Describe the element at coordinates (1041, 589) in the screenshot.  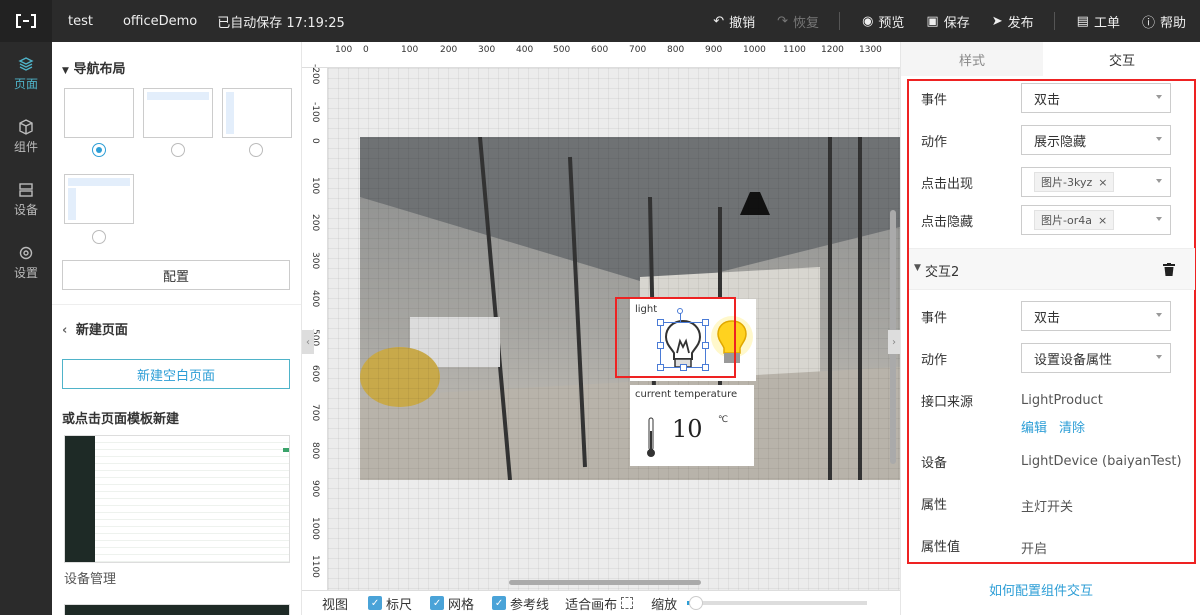
I see `help-config-interaction-link: 如何配置组件交互` at that location.